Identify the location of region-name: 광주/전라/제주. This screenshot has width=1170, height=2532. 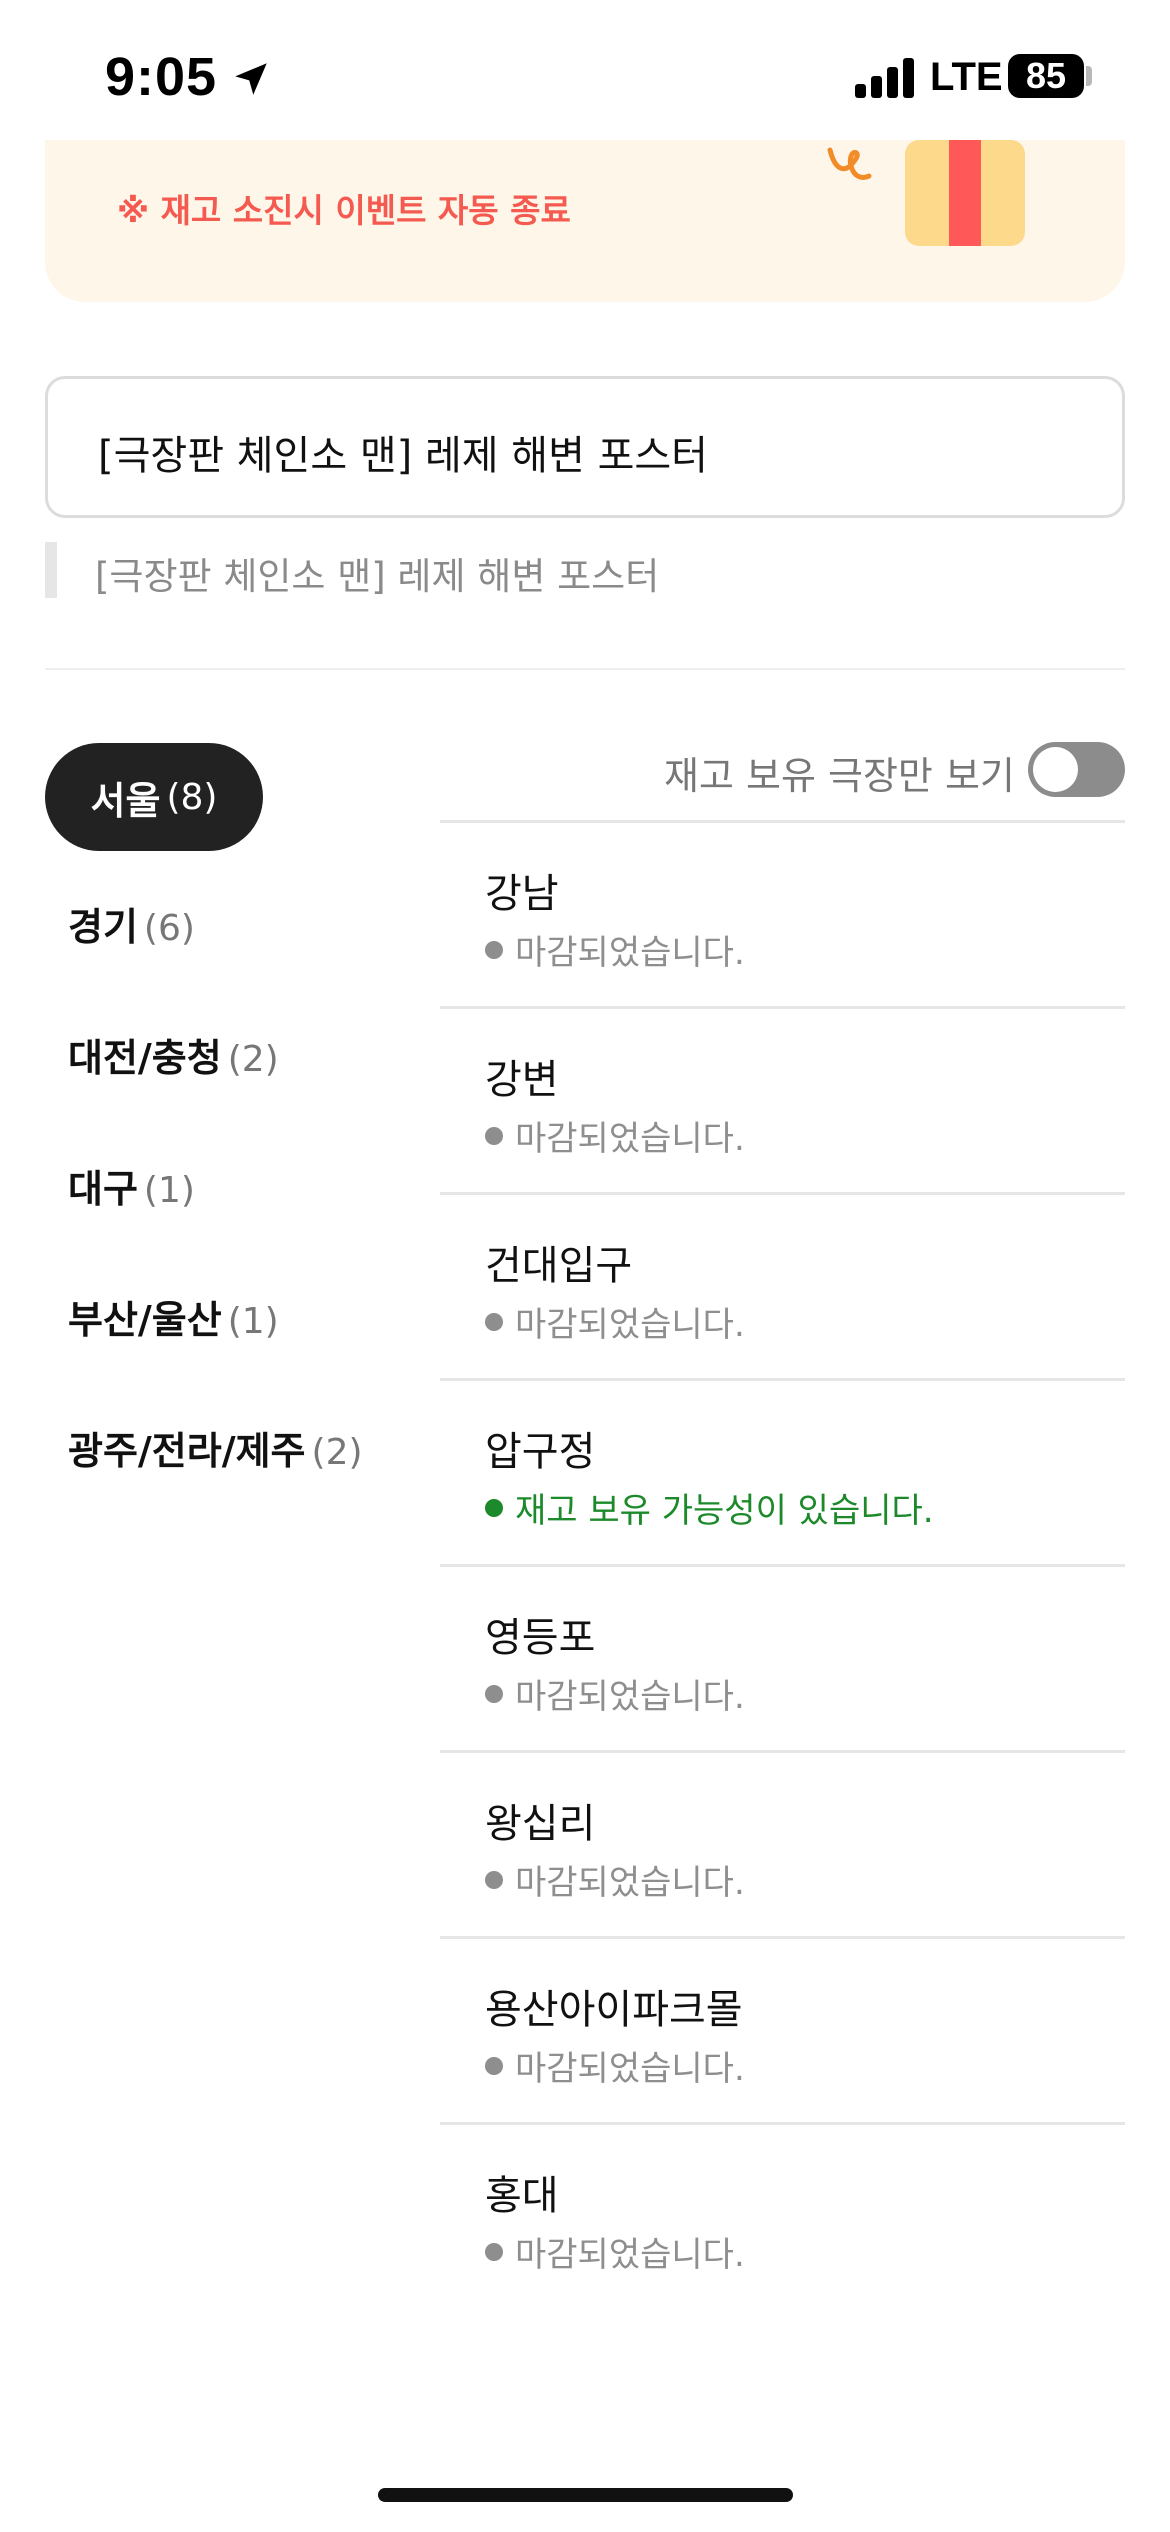
(187, 1451).